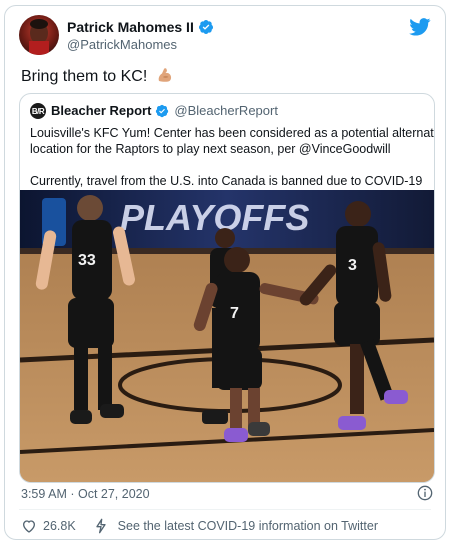  I want to click on info-icon, so click(425, 493).